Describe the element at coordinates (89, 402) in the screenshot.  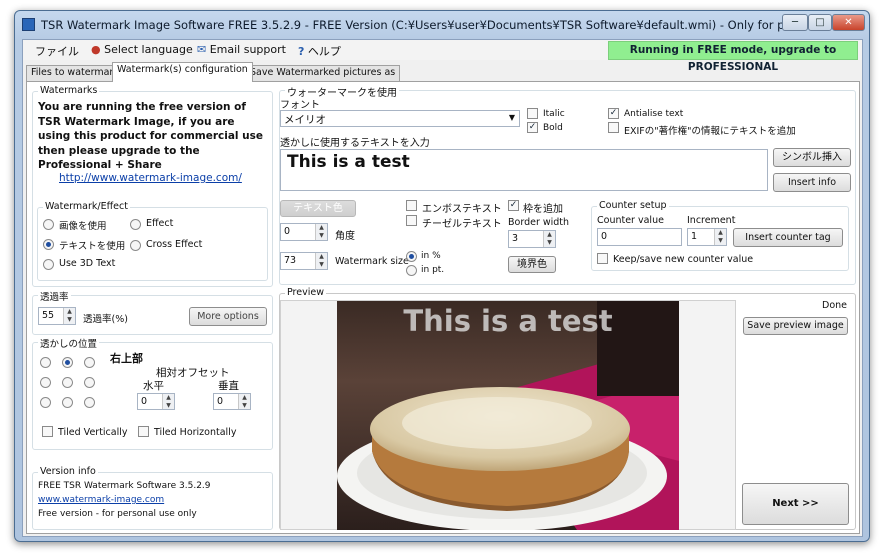
I see `pos-bottom-right` at that location.